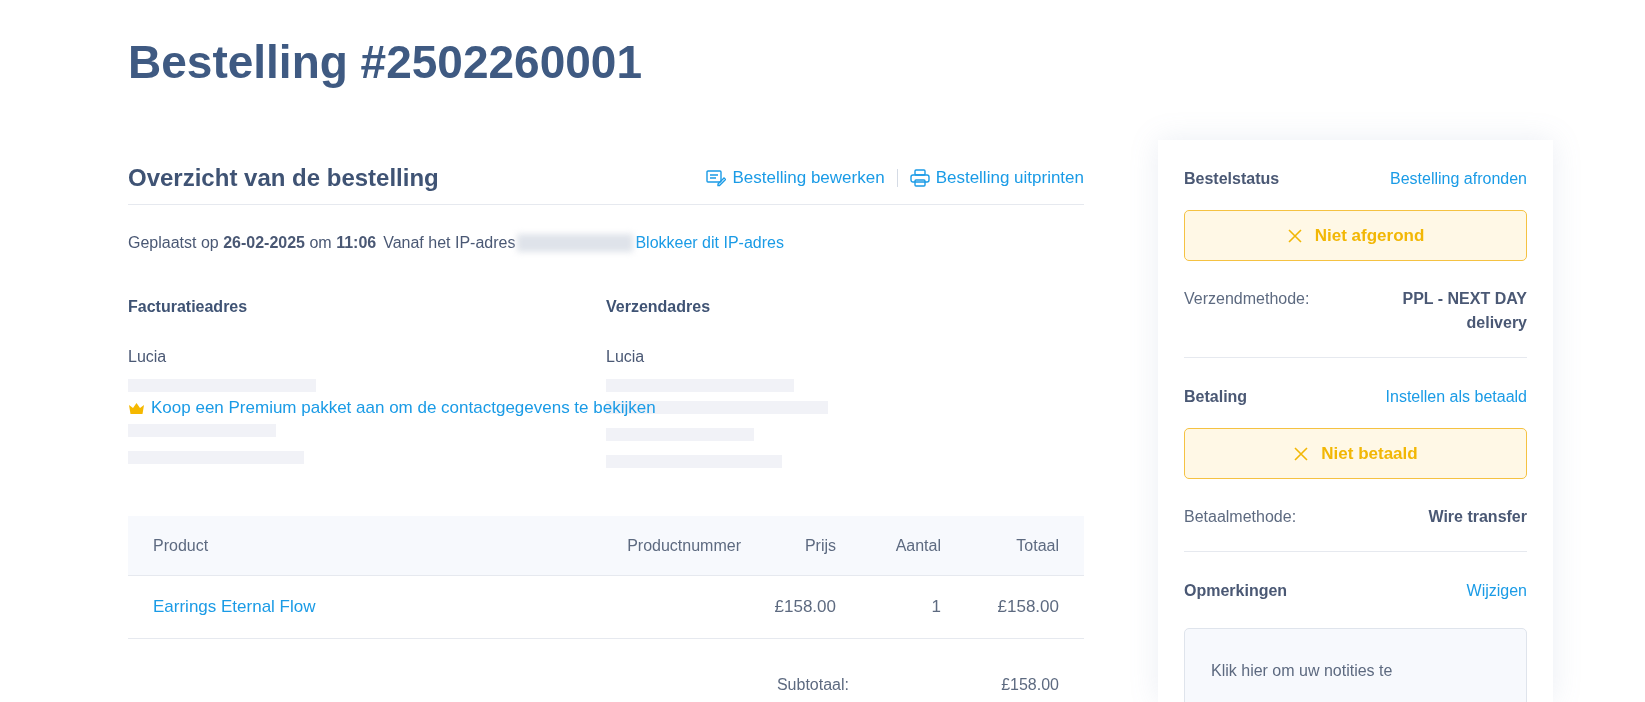  I want to click on edit-link: Bestelling bewerken, so click(795, 178).